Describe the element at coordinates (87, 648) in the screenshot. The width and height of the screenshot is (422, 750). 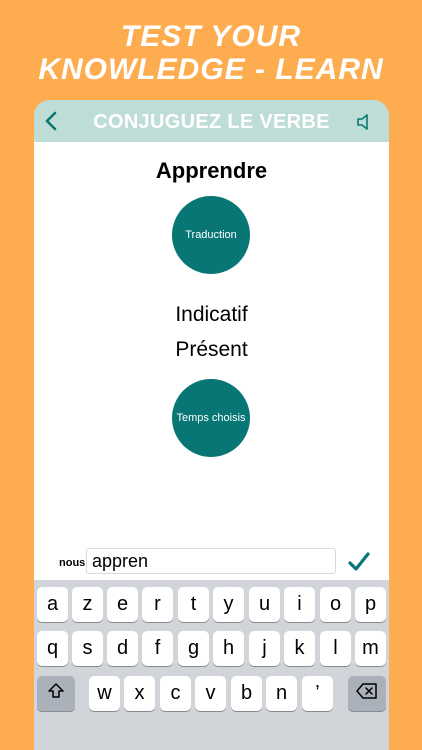
I see `key: s` at that location.